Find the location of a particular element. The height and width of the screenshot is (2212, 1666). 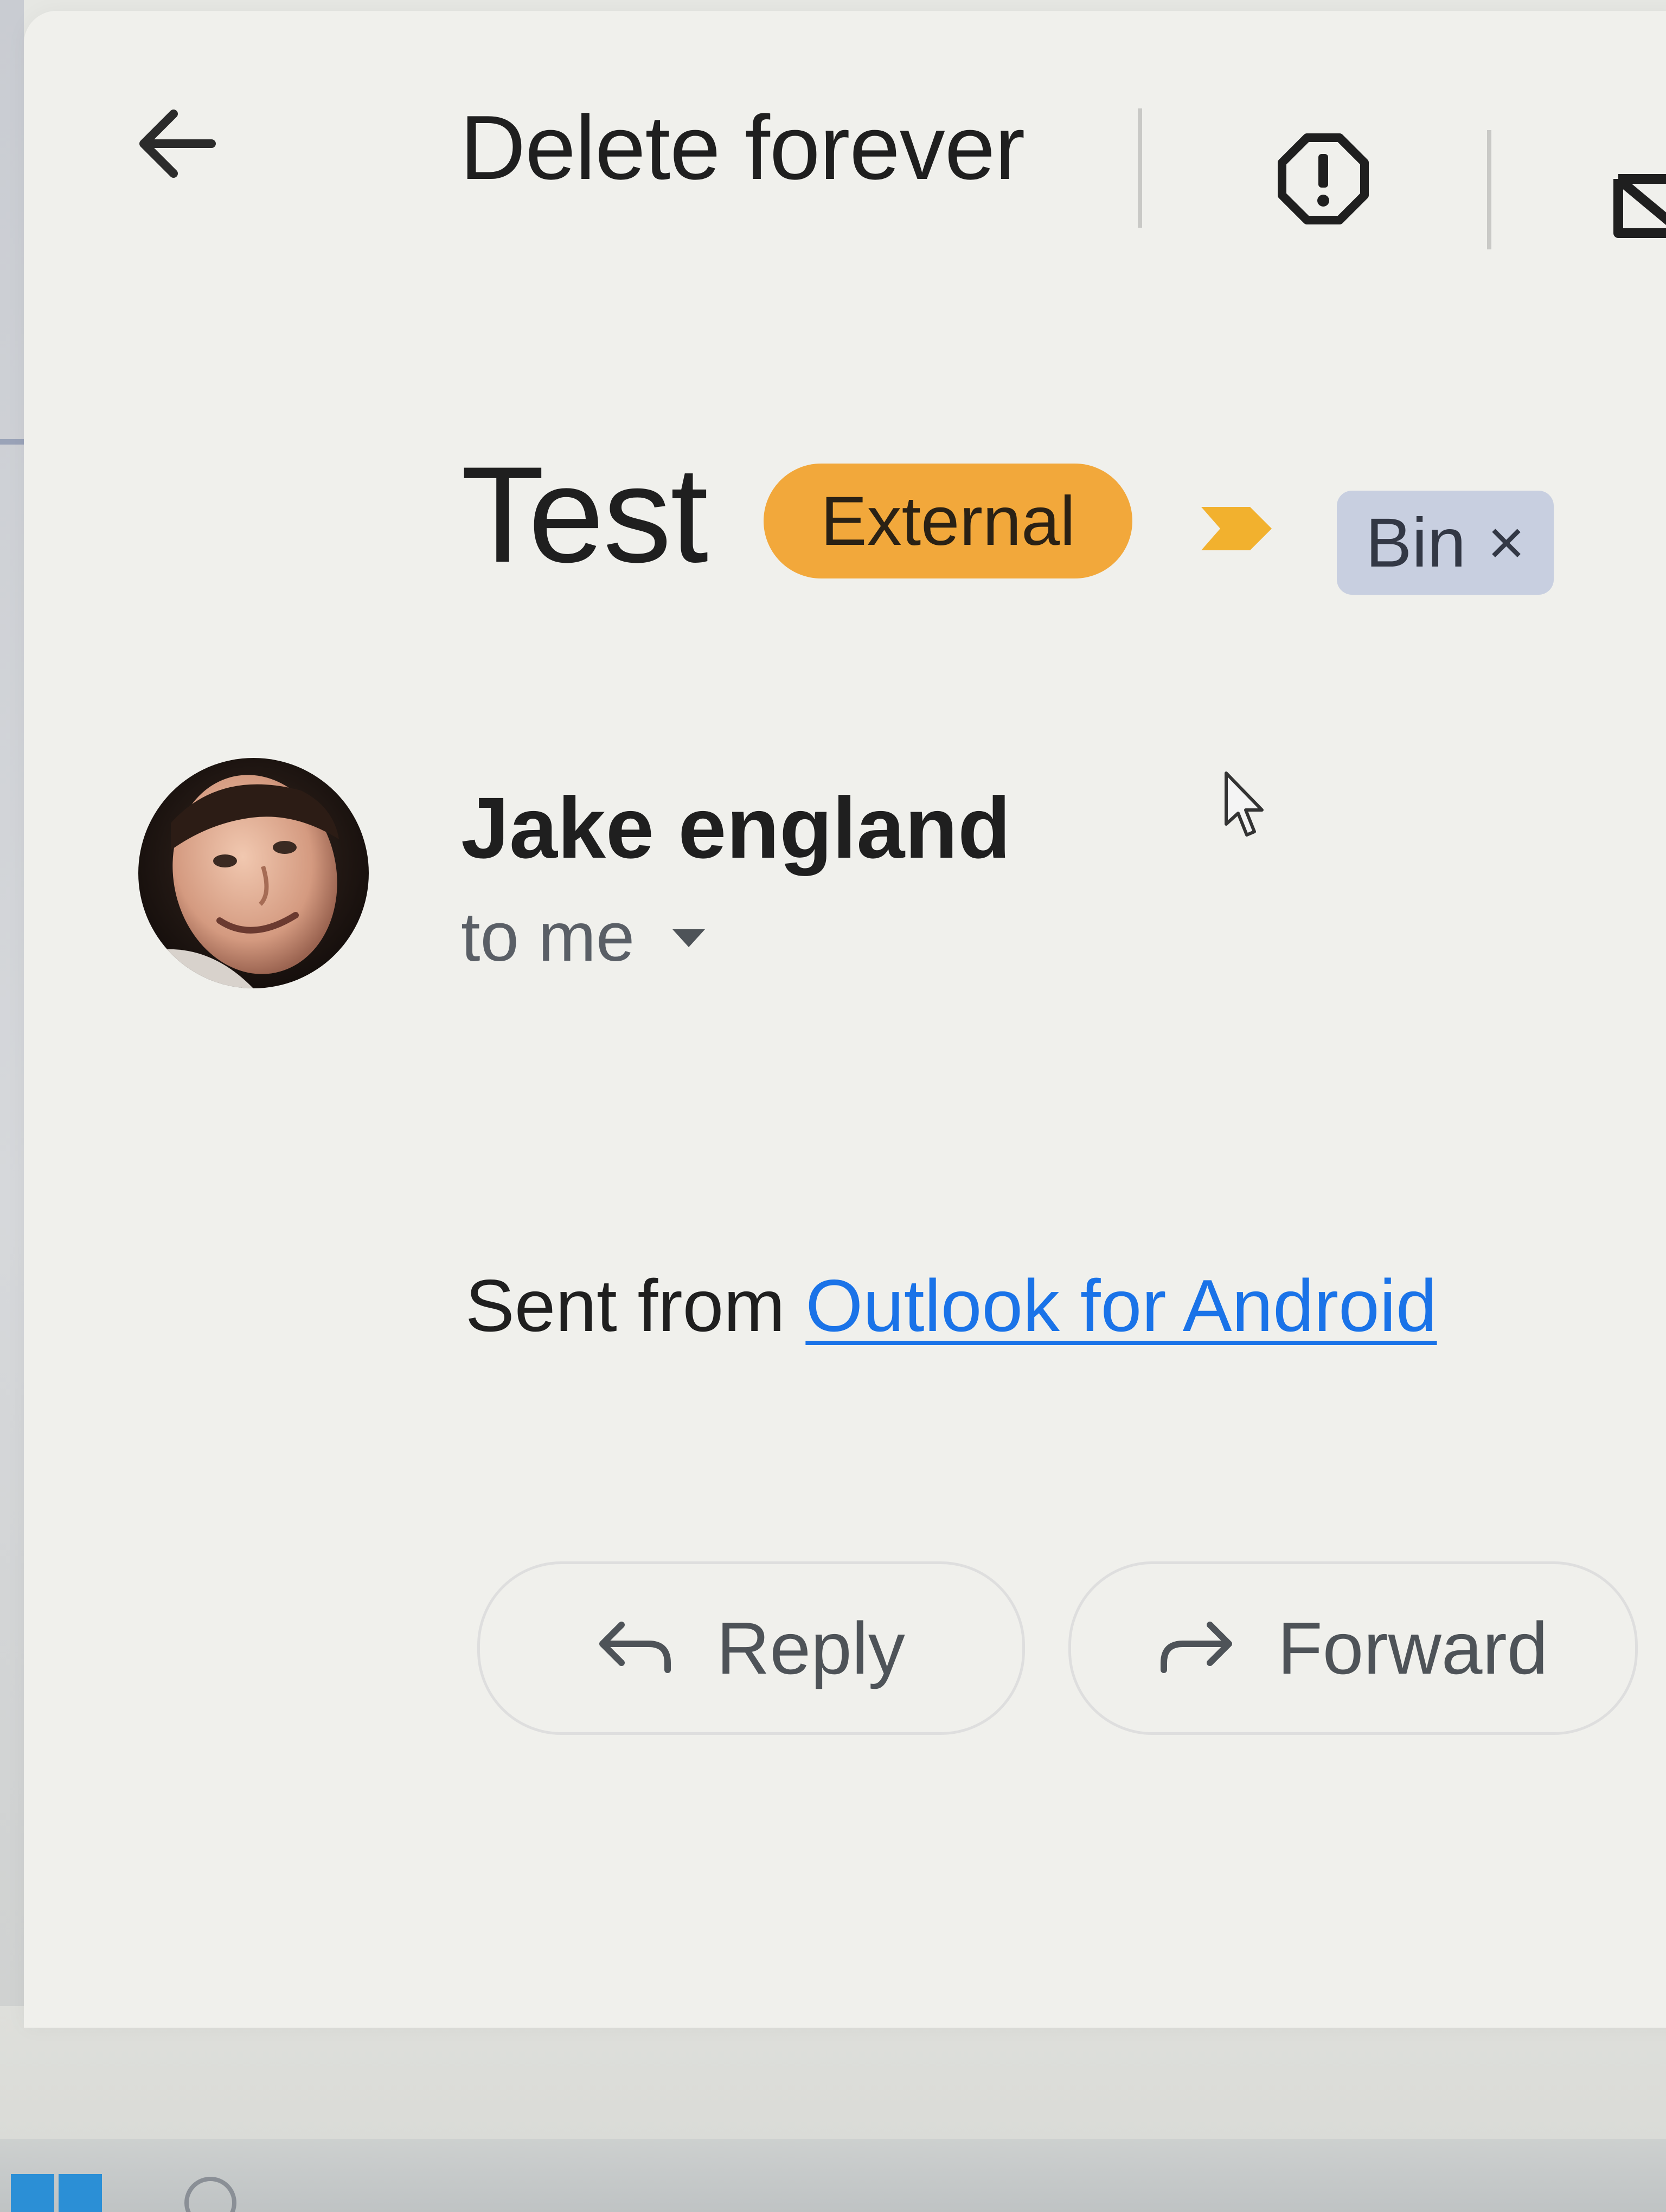

email-body: Sent from Outlook for Android is located at coordinates (951, 1305).